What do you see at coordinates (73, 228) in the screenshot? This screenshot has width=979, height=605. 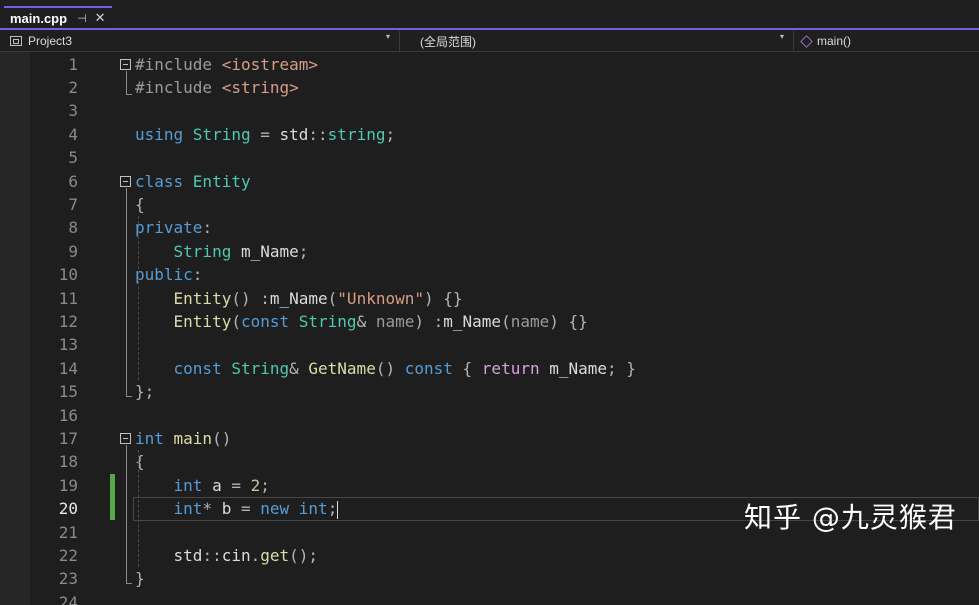 I see `line-number: 8` at bounding box center [73, 228].